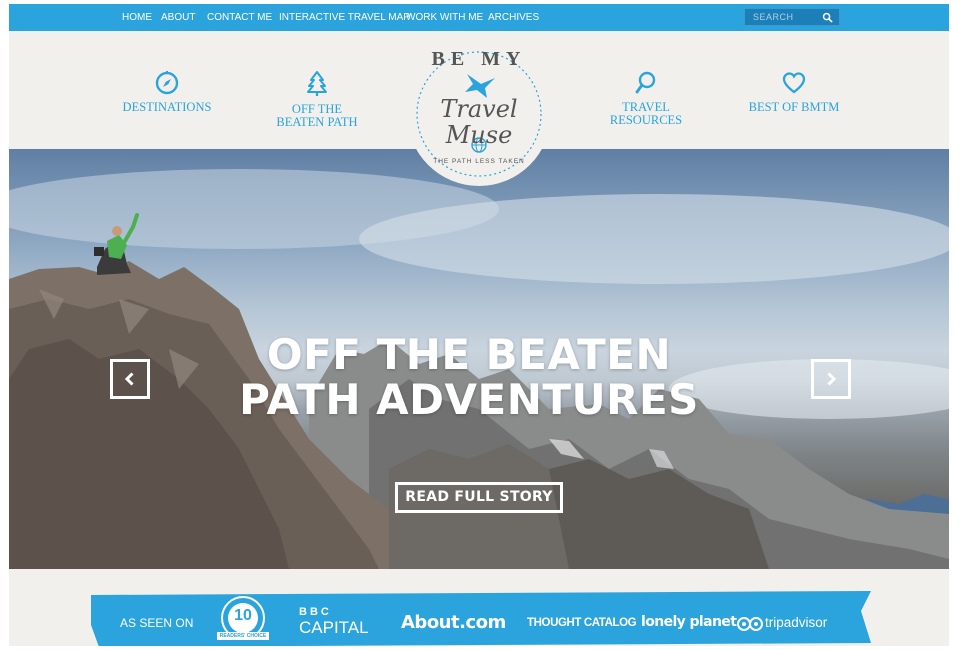  I want to click on about-com-logo: About.com, so click(453, 622).